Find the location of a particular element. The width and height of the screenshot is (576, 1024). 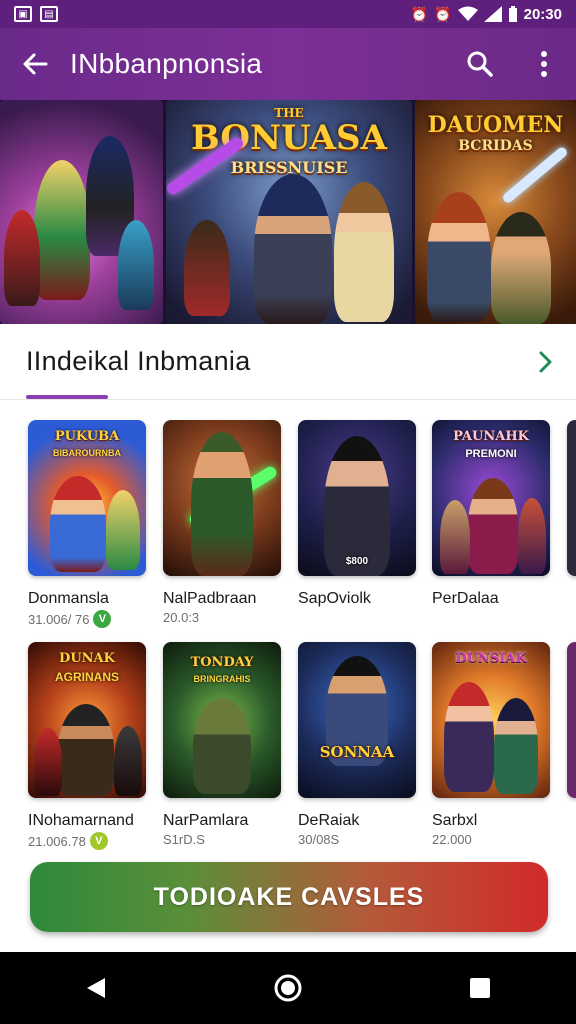

banner-card-3: DAUOMEN BCRIDAS is located at coordinates (495, 212).